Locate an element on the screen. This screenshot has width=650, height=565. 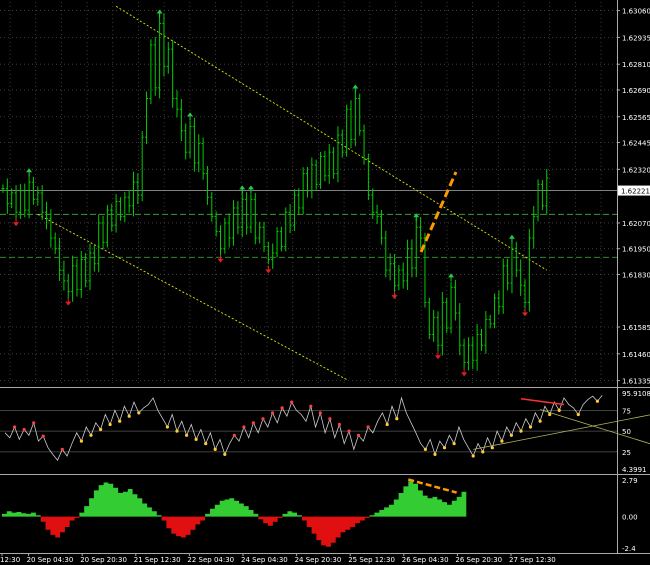
time-tick-label: 22 Sep 04:30 is located at coordinates (210, 560).